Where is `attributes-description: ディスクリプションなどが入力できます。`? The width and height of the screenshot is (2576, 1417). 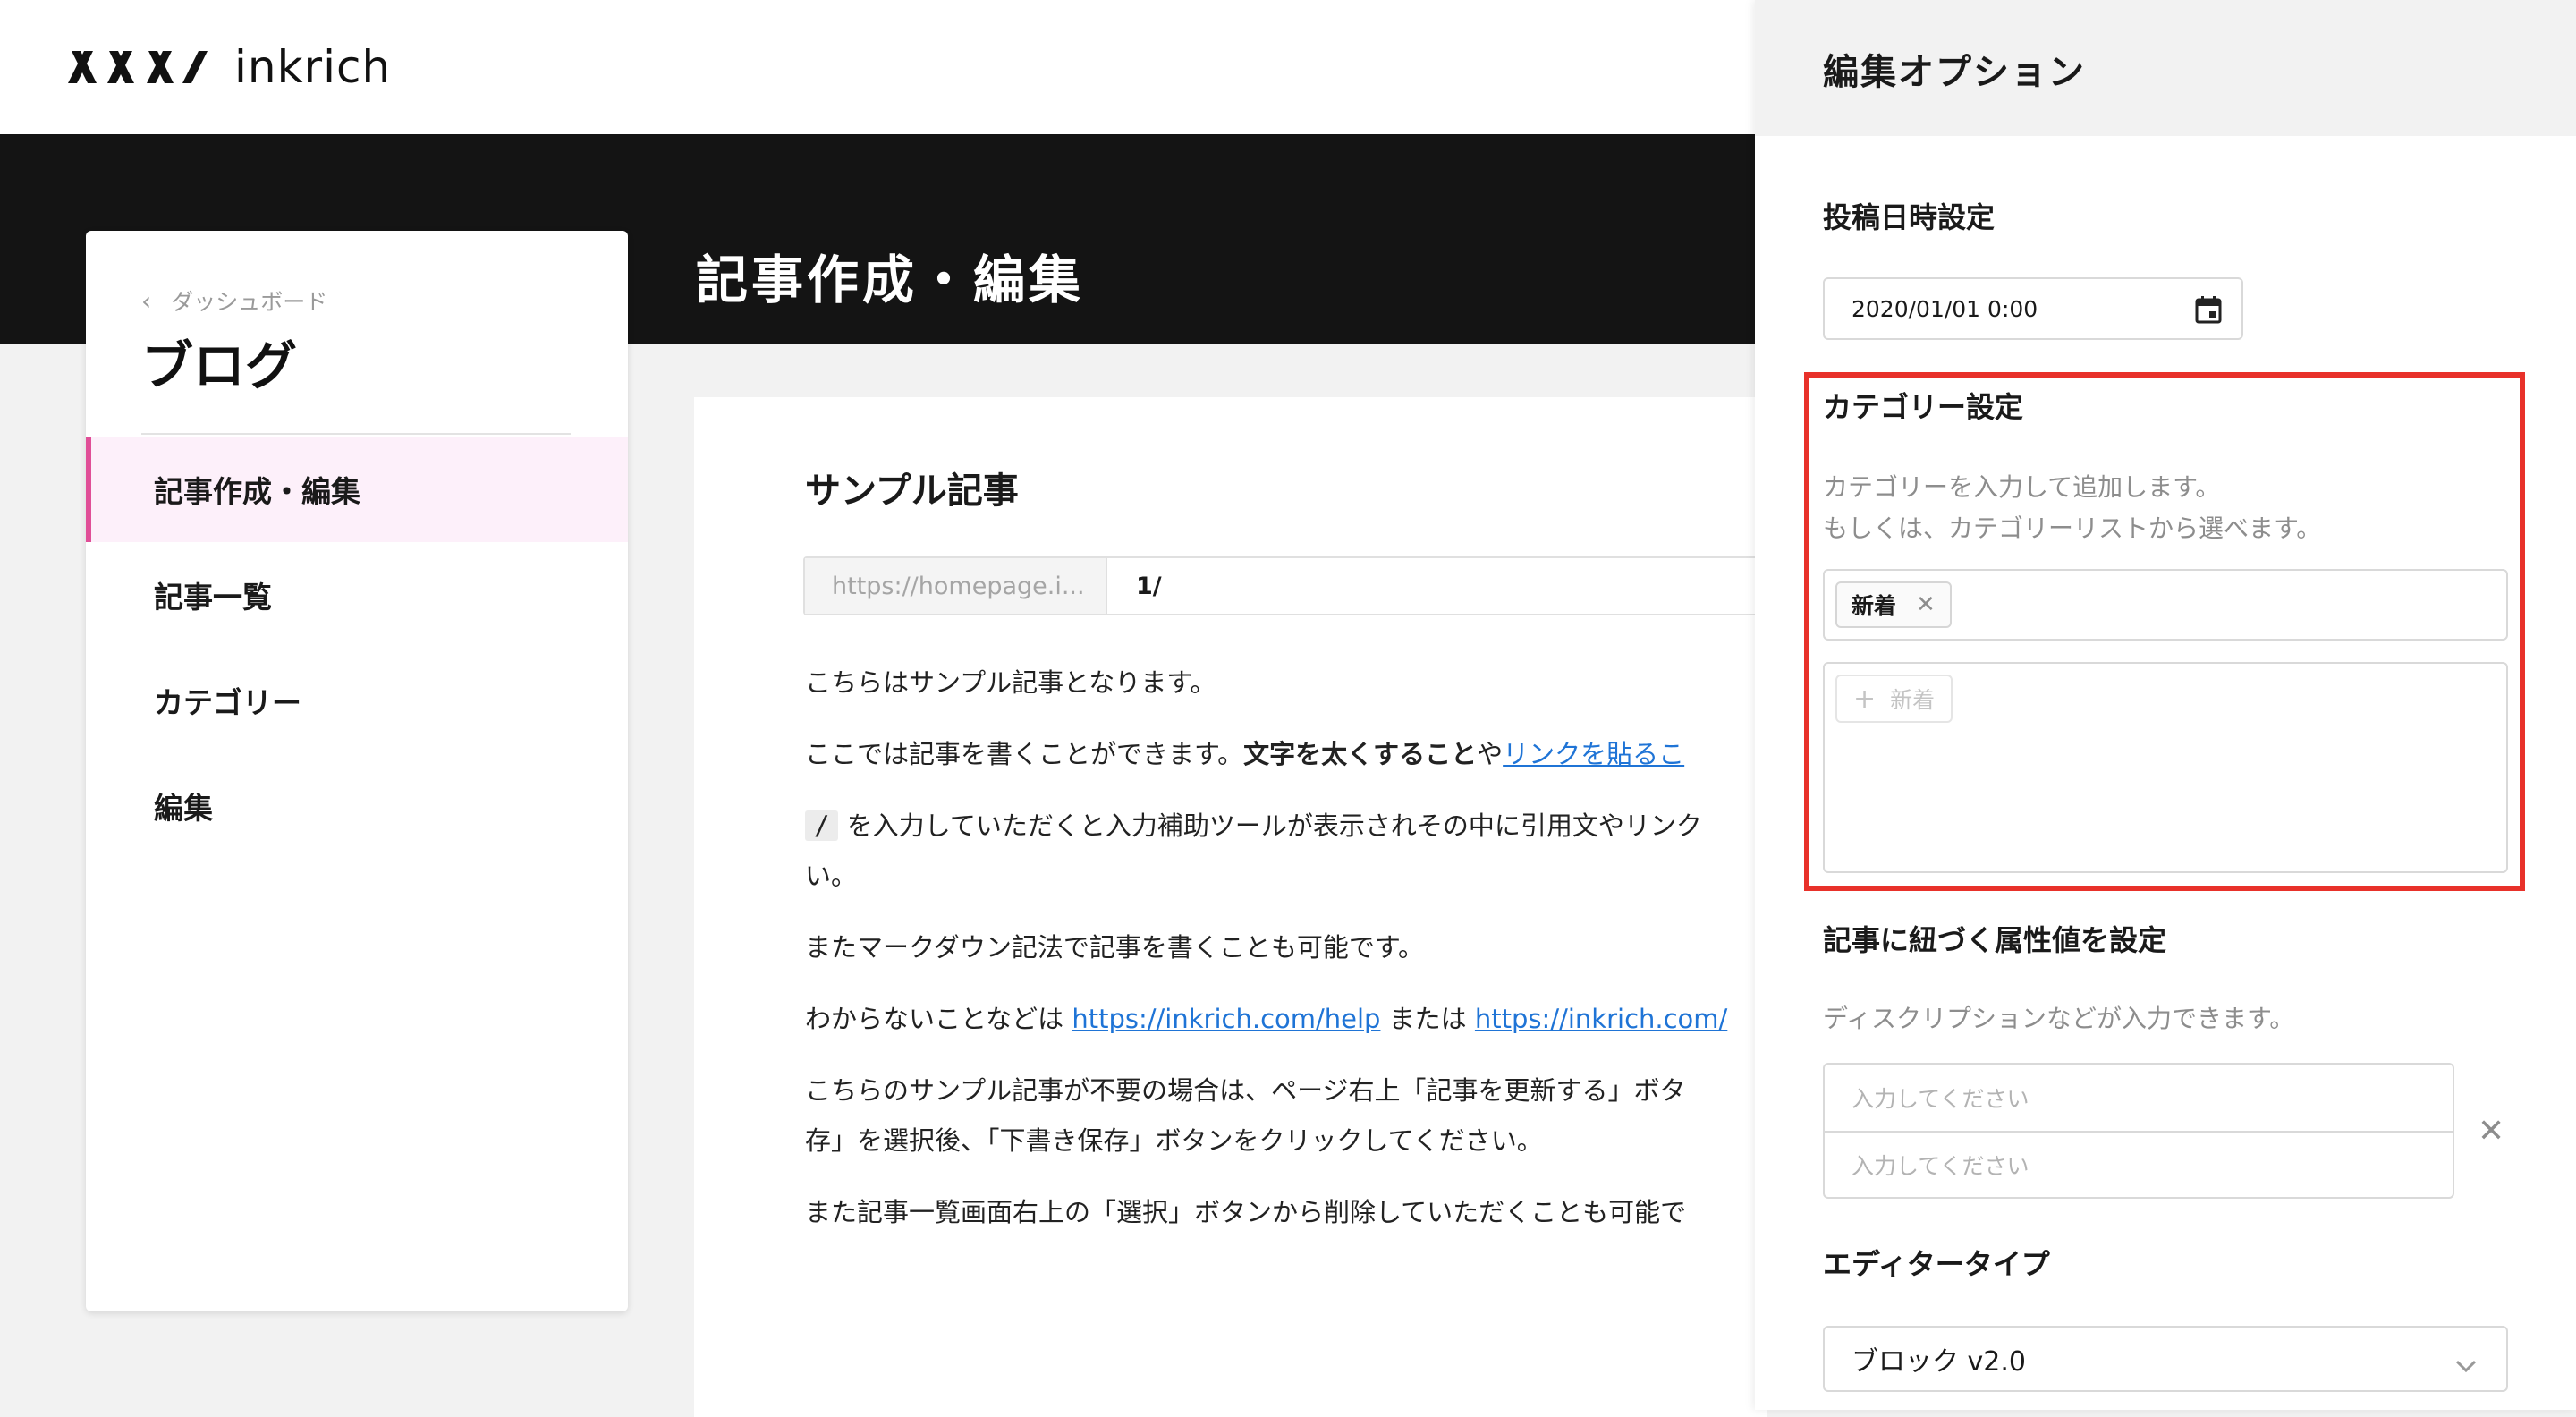 attributes-description: ディスクリプションなどが入力できます。 is located at coordinates (2059, 1019).